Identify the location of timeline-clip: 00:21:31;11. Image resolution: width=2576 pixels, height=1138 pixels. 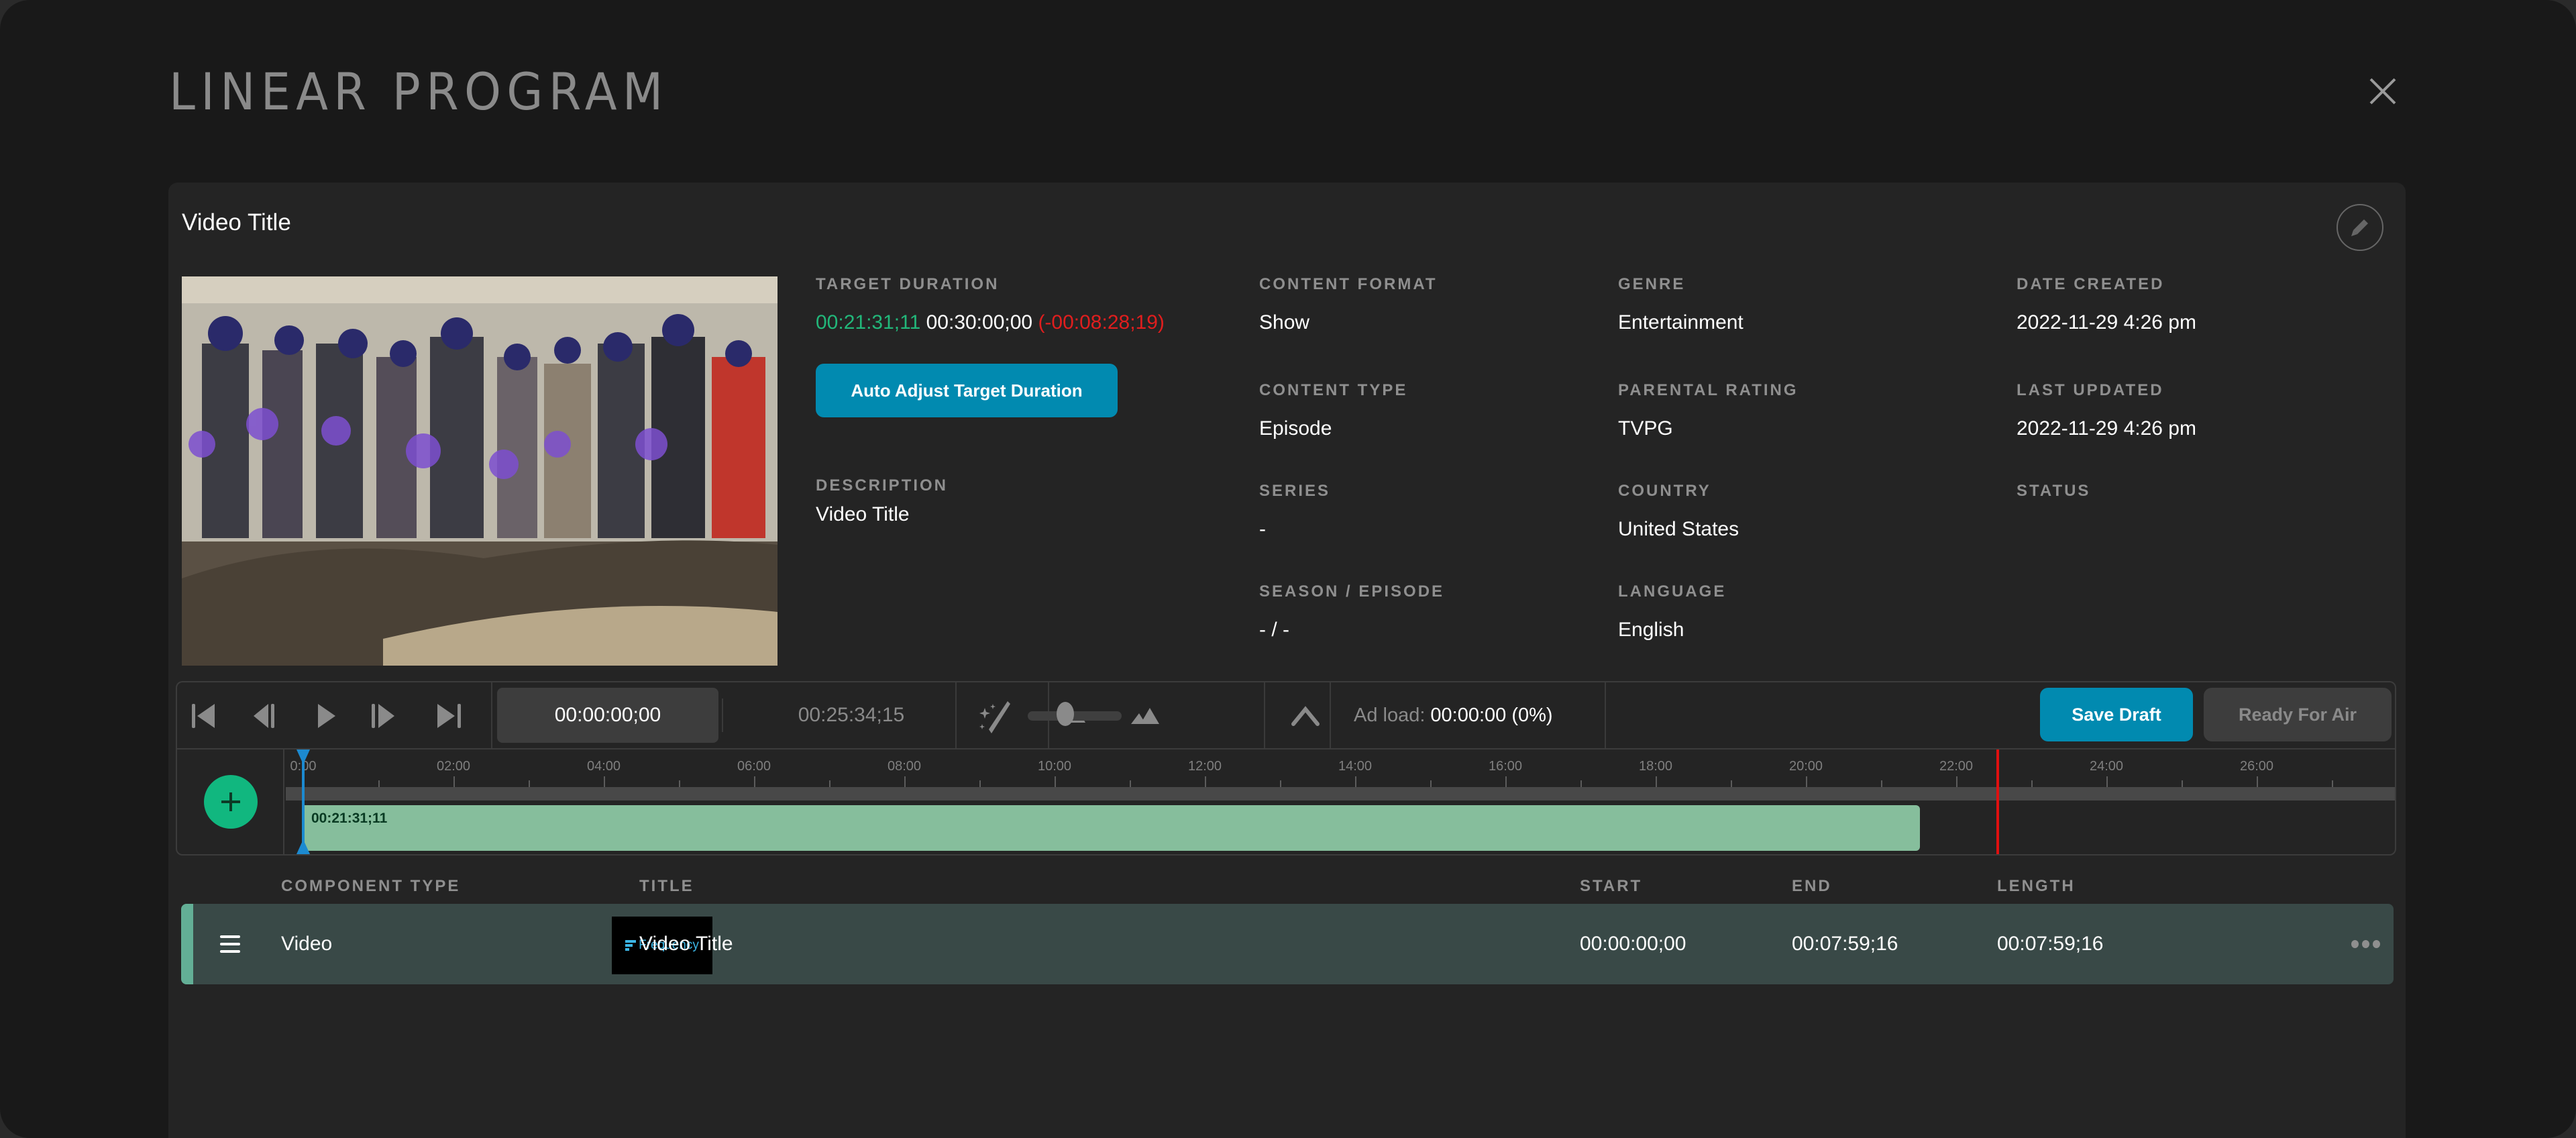
(1112, 828).